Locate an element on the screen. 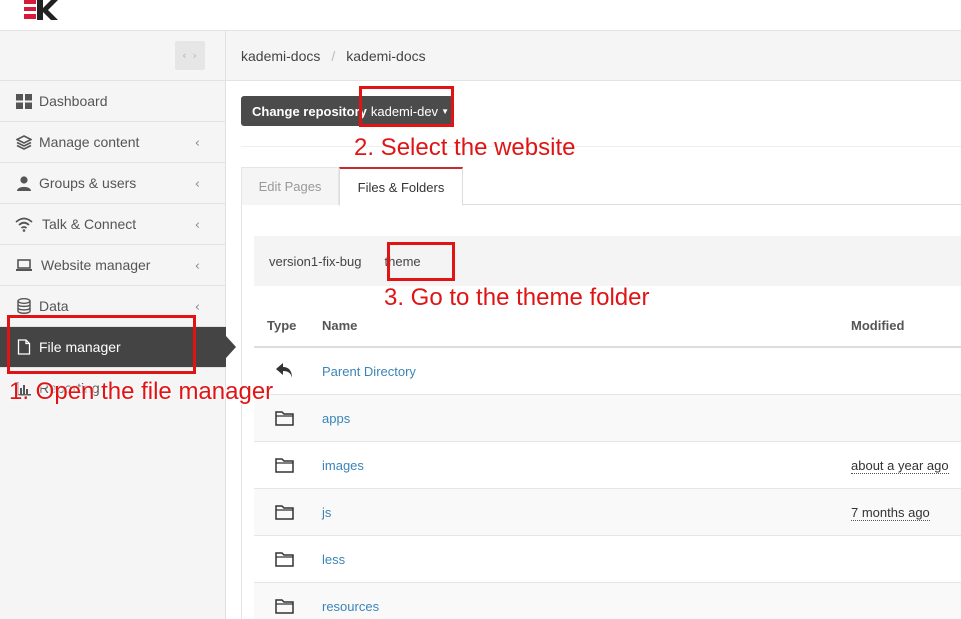 The image size is (961, 619). kademi-logo is located at coordinates (41, 10).